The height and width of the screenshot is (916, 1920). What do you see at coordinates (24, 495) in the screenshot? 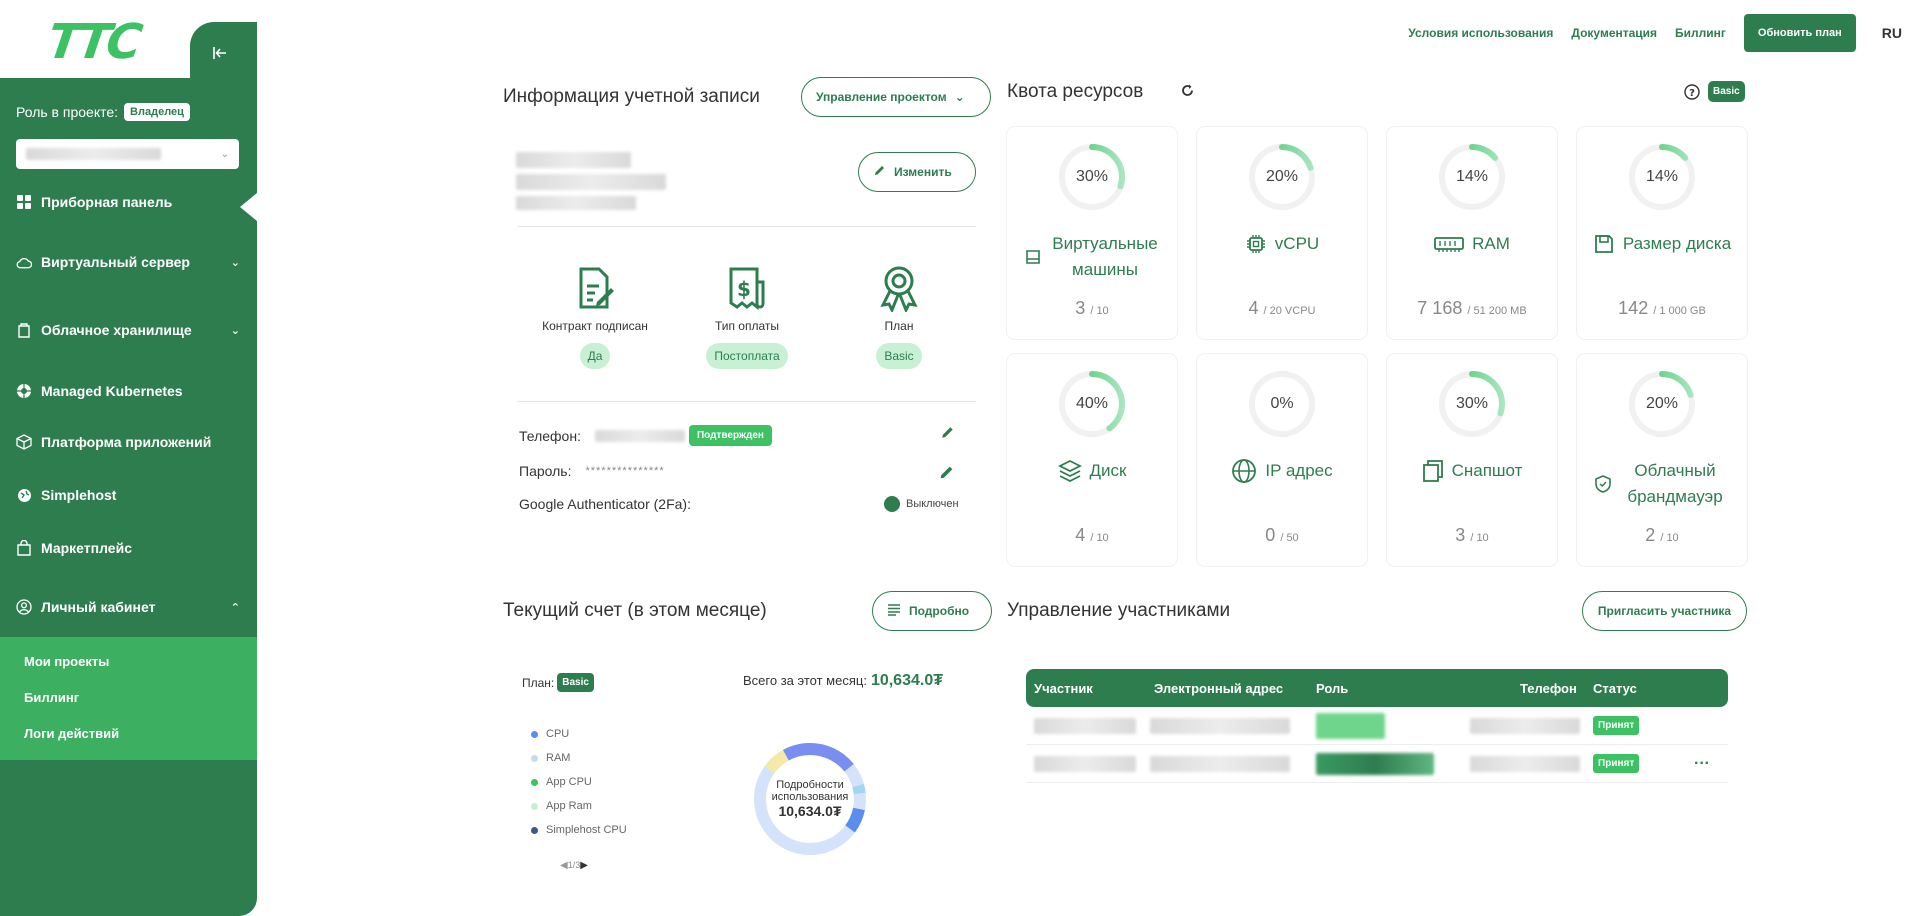
I see `globe-icon` at bounding box center [24, 495].